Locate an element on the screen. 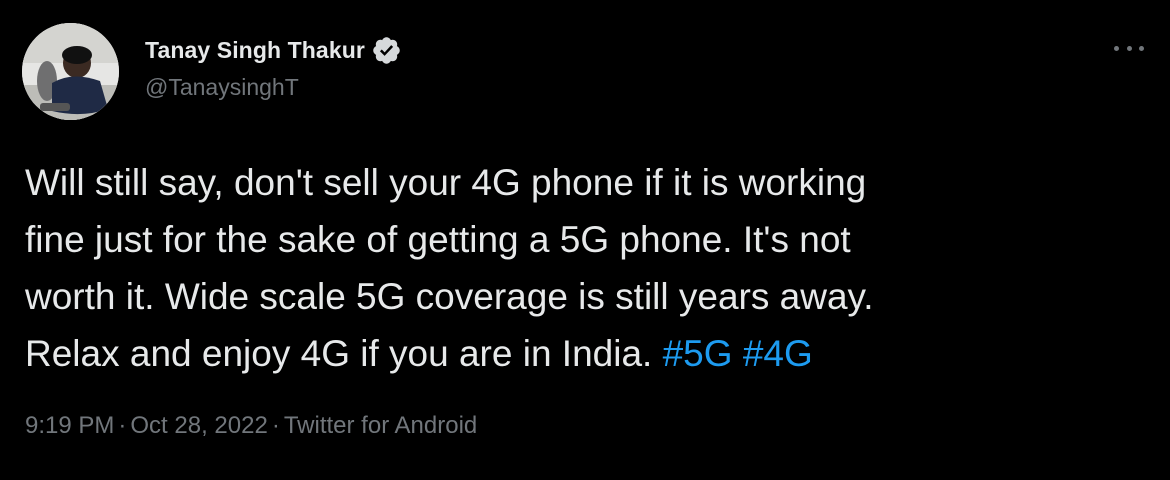 The image size is (1170, 480). avatar is located at coordinates (70, 71).